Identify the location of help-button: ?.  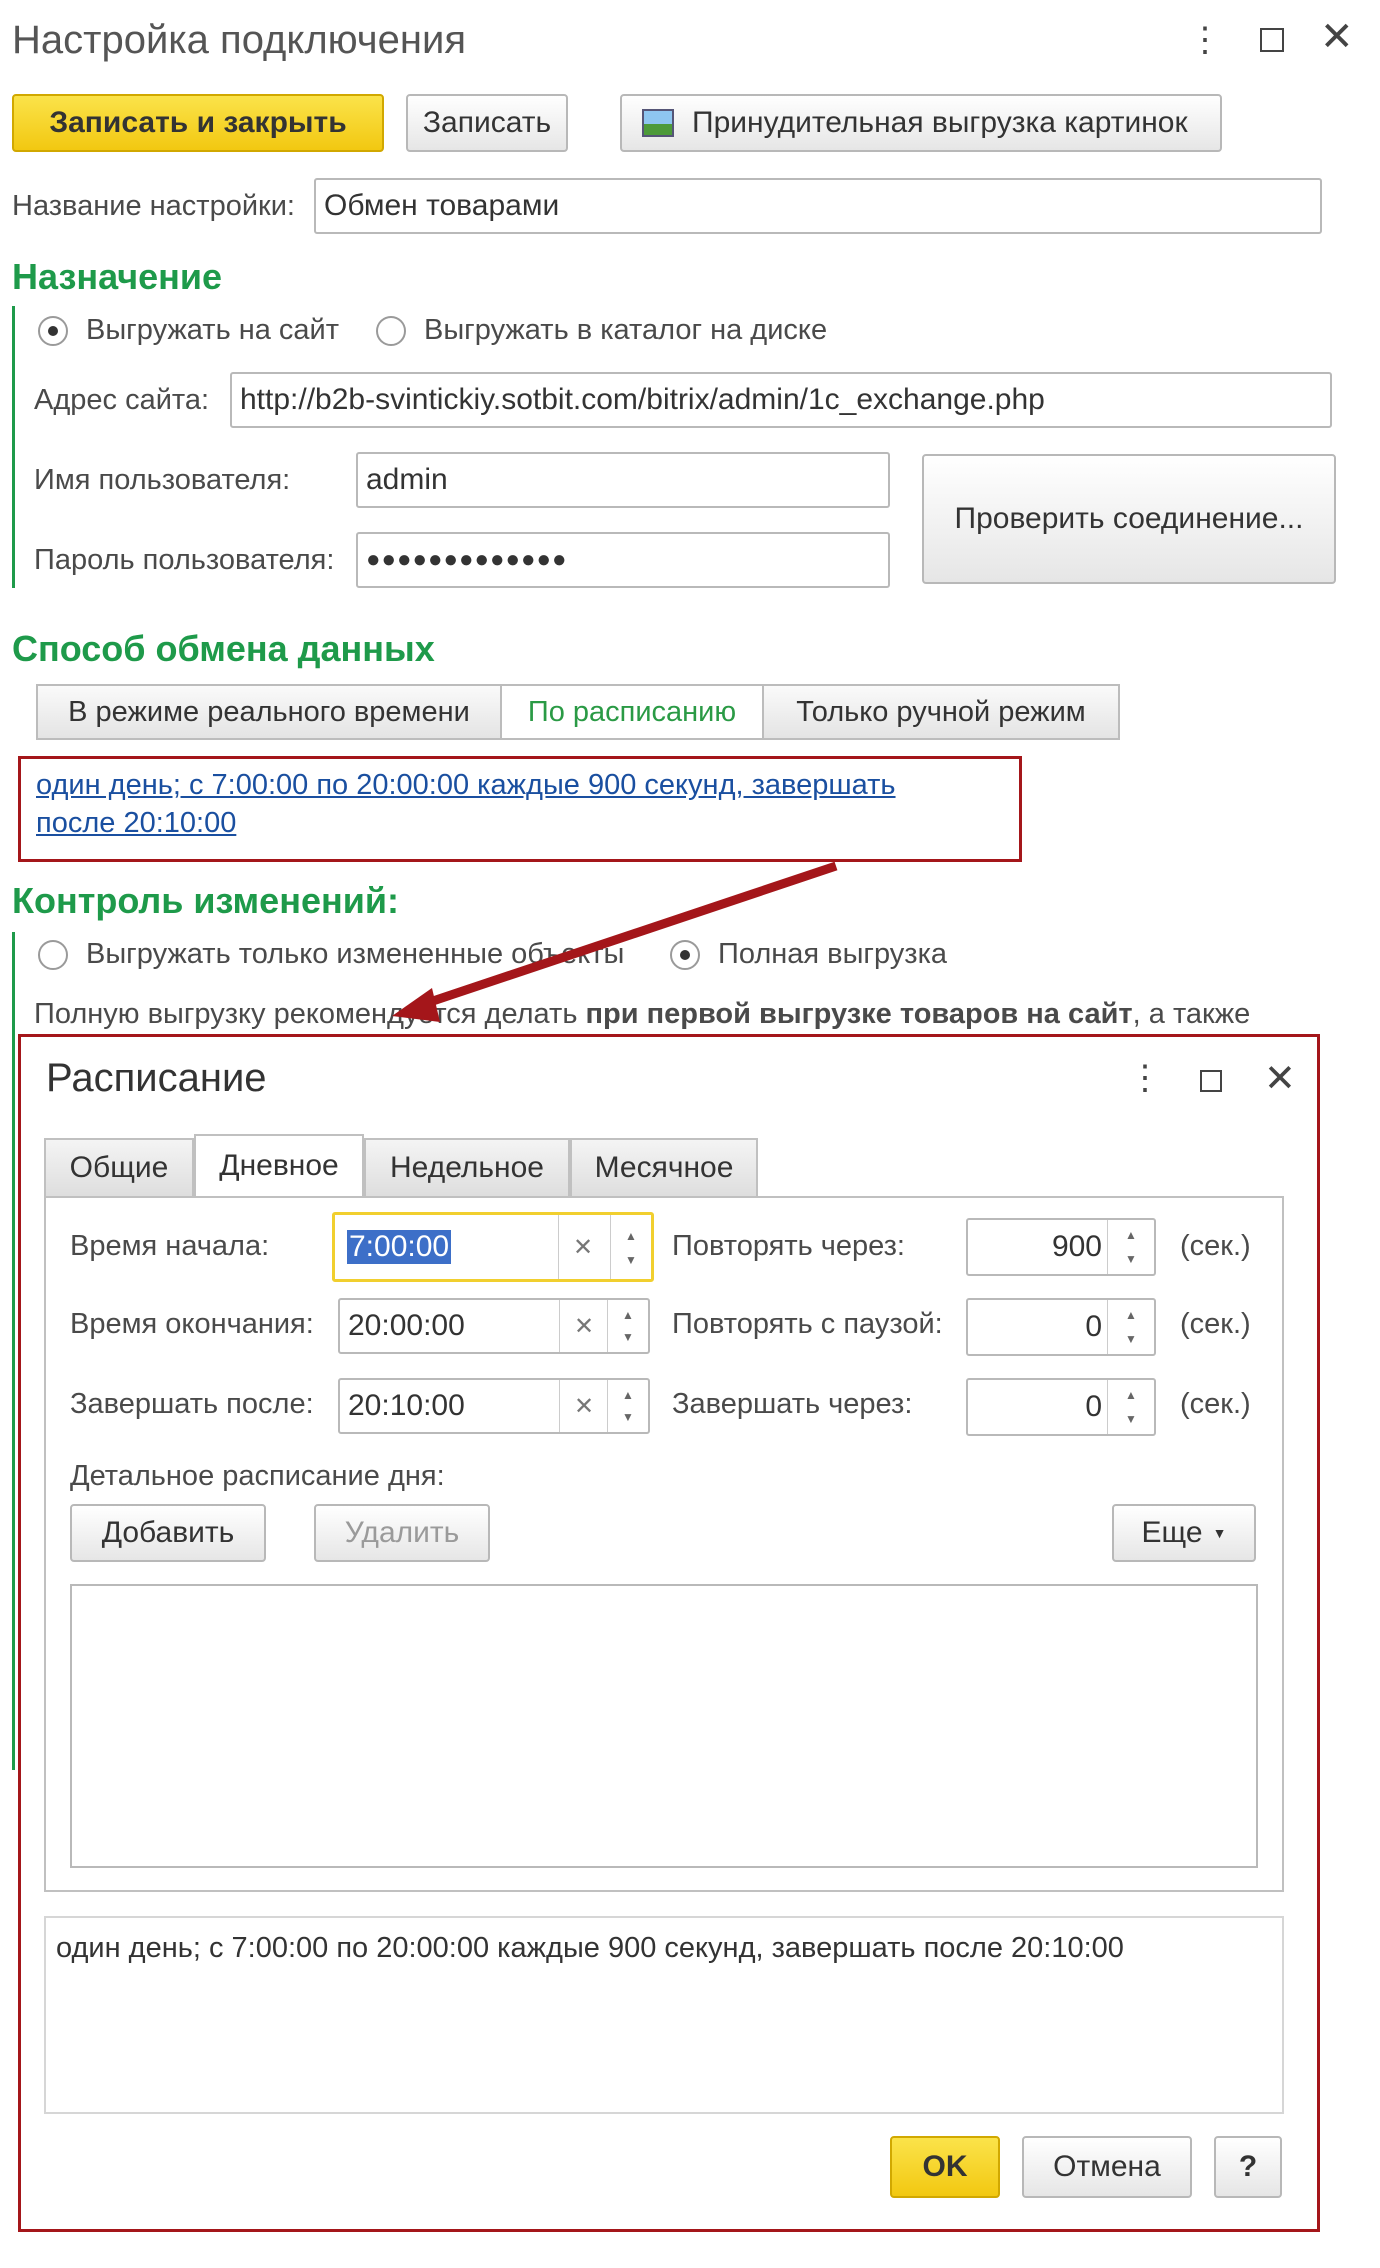
(1248, 2167).